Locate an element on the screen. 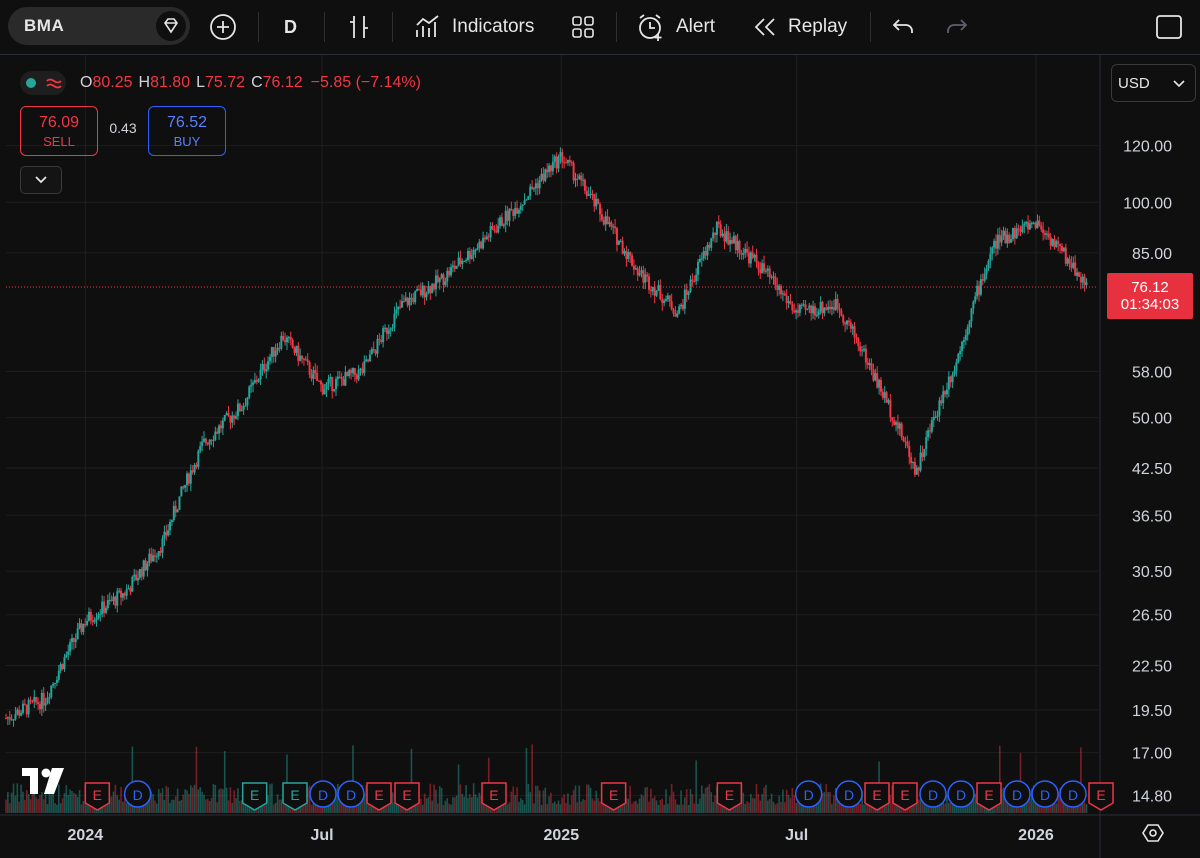 The width and height of the screenshot is (1200, 858). collapse-legend-button is located at coordinates (41, 180).